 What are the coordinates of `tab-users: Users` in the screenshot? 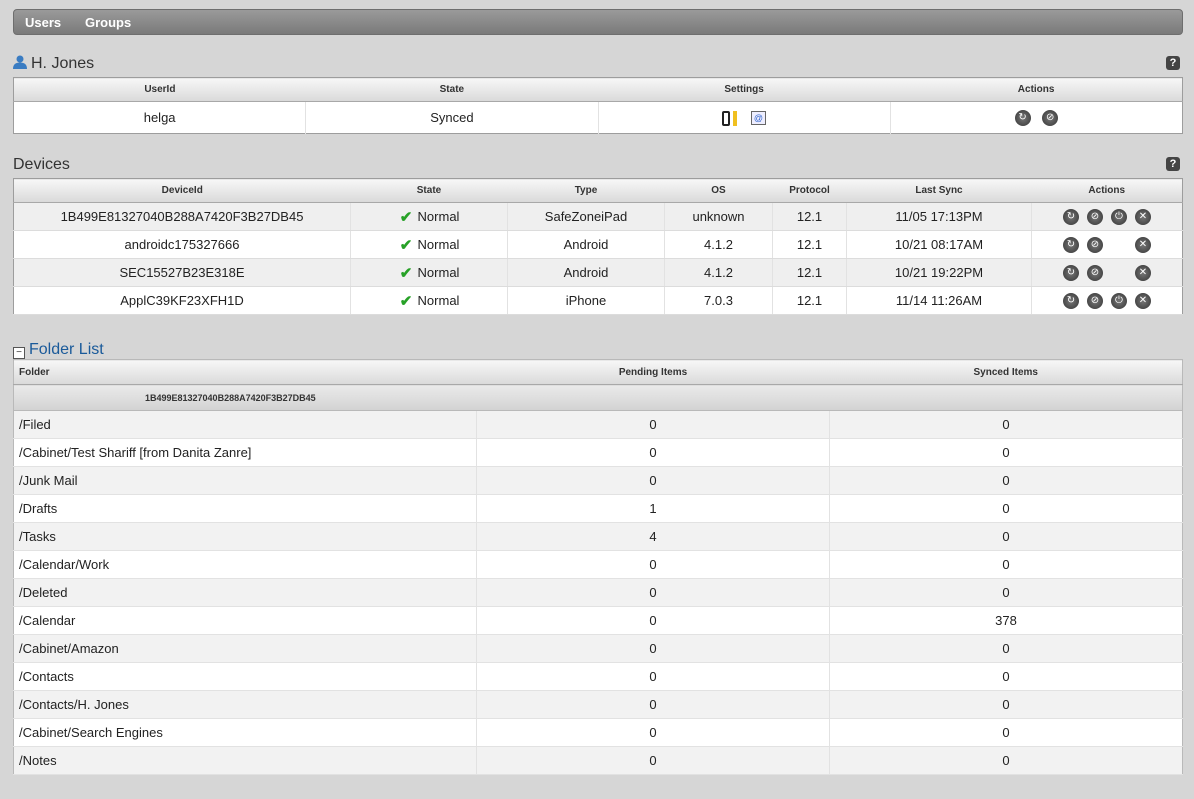 It's located at (43, 22).